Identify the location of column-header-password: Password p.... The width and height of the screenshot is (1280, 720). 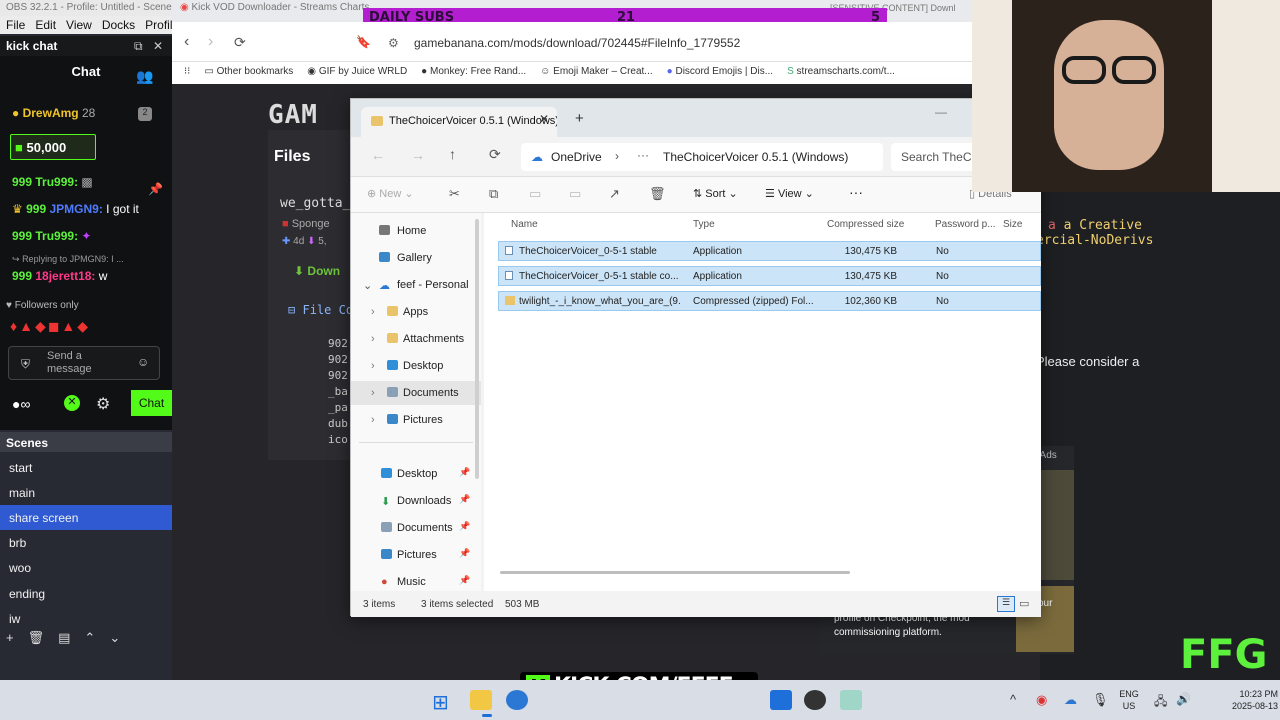
(965, 224).